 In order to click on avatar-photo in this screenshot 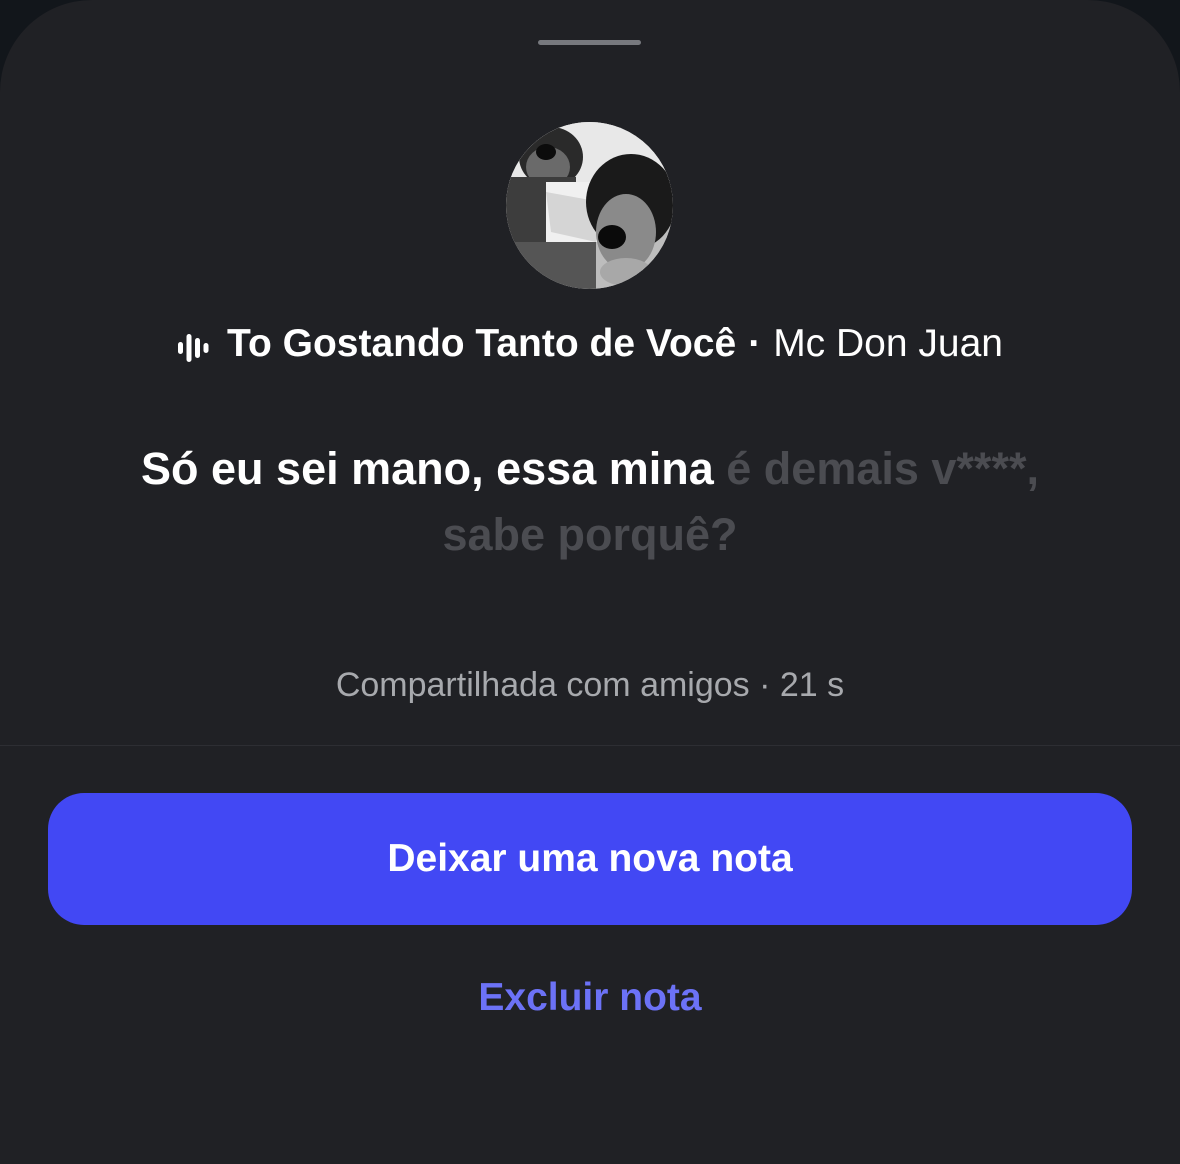, I will do `click(589, 205)`.